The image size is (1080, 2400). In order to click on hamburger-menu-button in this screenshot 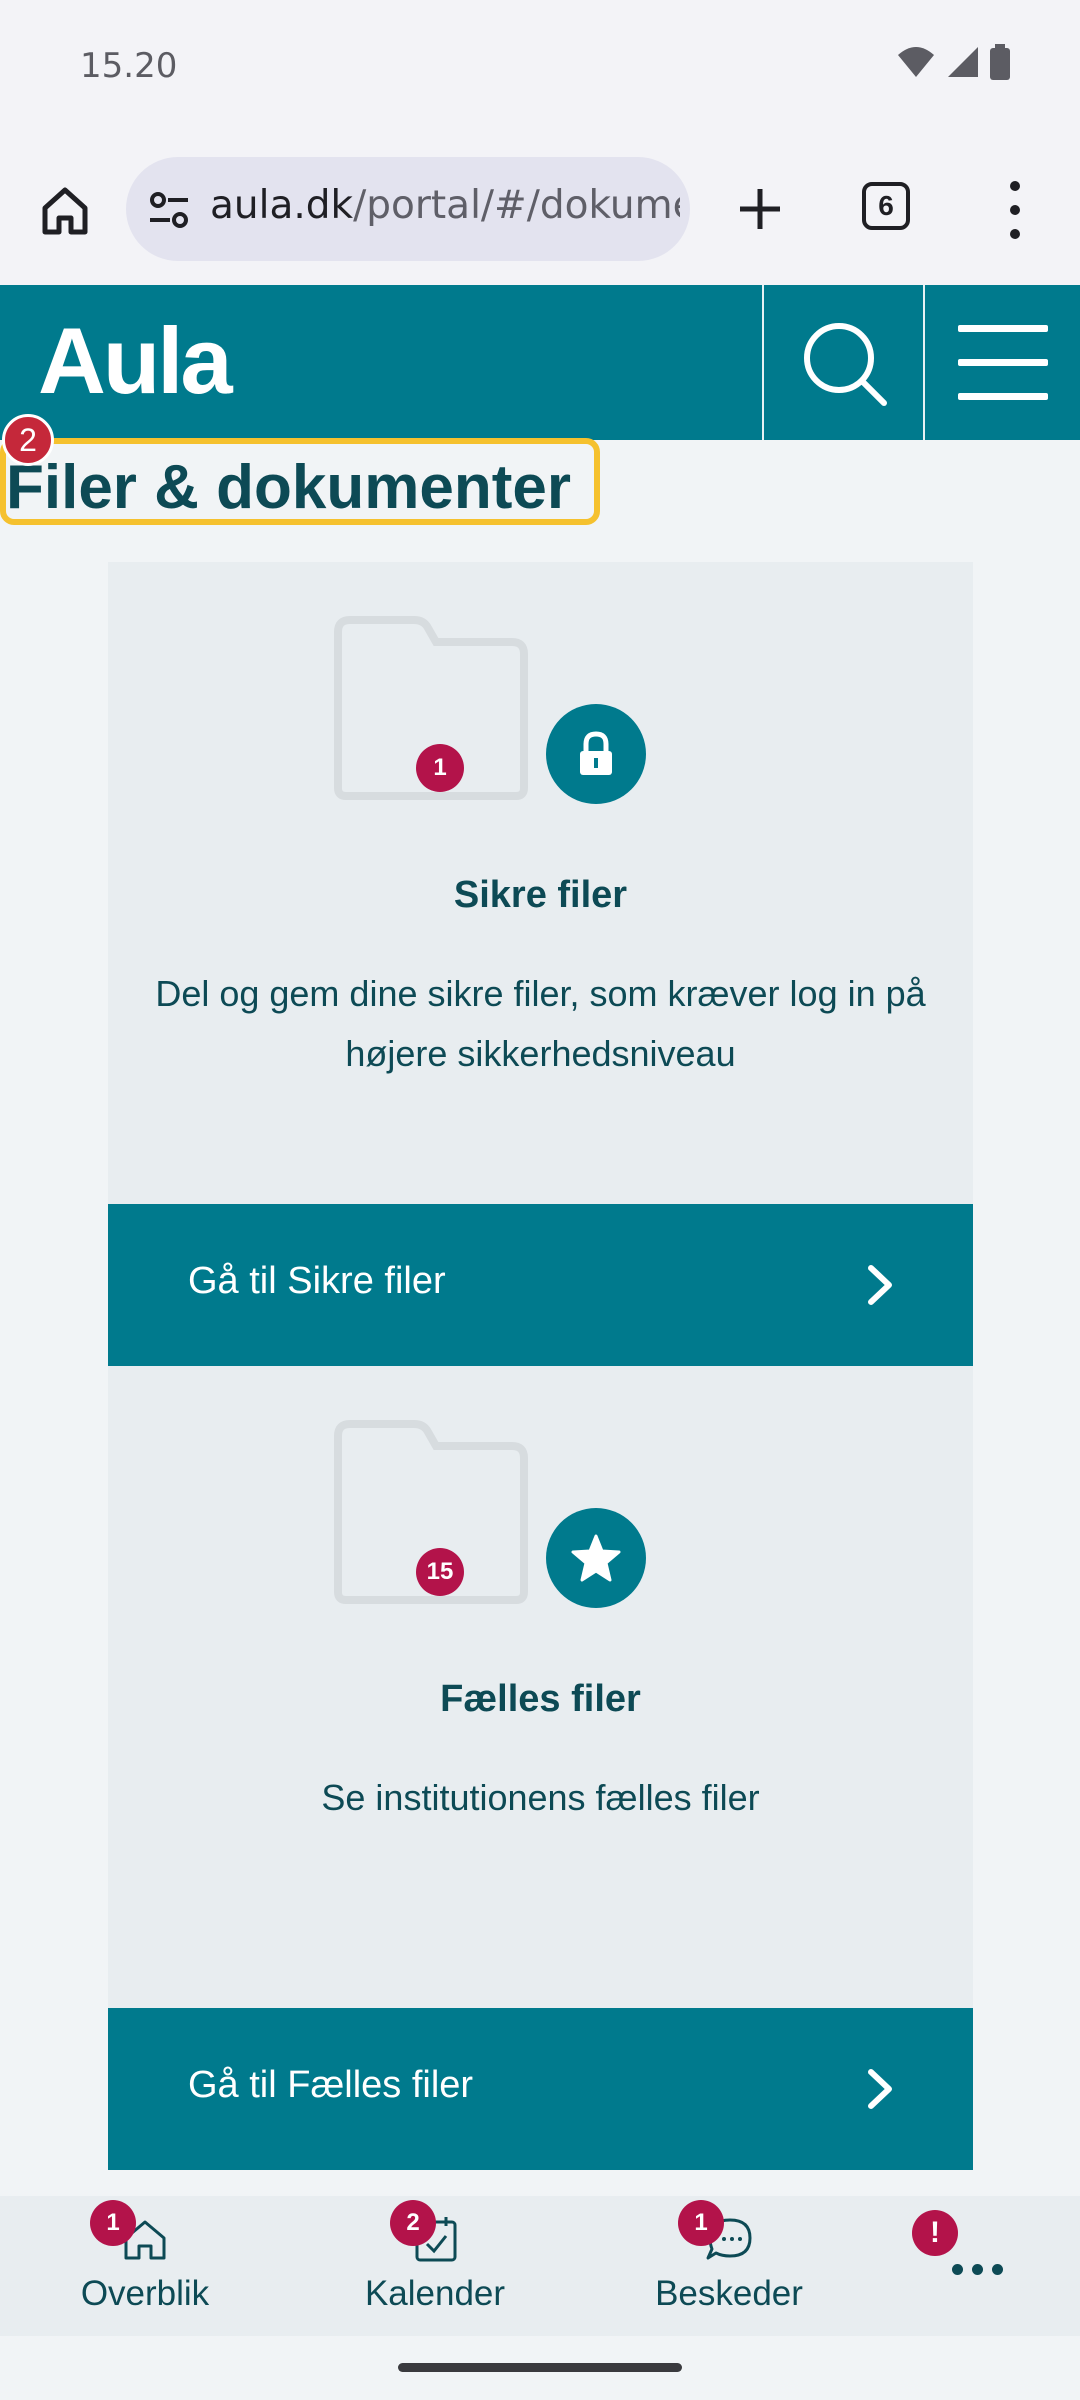, I will do `click(1003, 362)`.